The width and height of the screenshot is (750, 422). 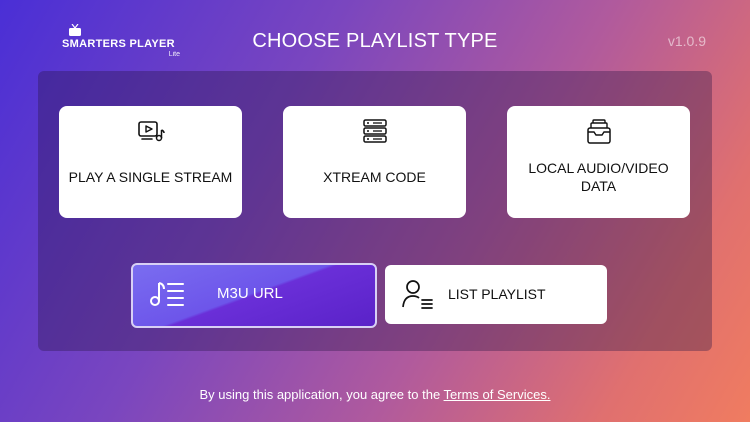 What do you see at coordinates (417, 294) in the screenshot?
I see `user-list-icon` at bounding box center [417, 294].